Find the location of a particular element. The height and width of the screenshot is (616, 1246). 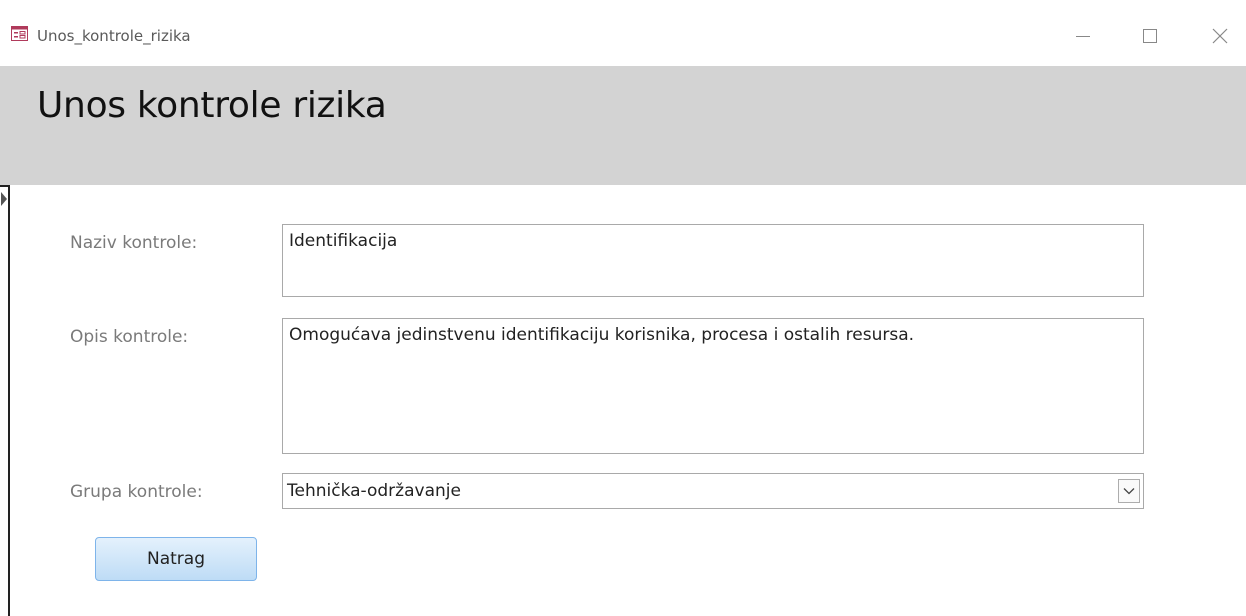

opis-label: Opis kontrole: is located at coordinates (129, 337).